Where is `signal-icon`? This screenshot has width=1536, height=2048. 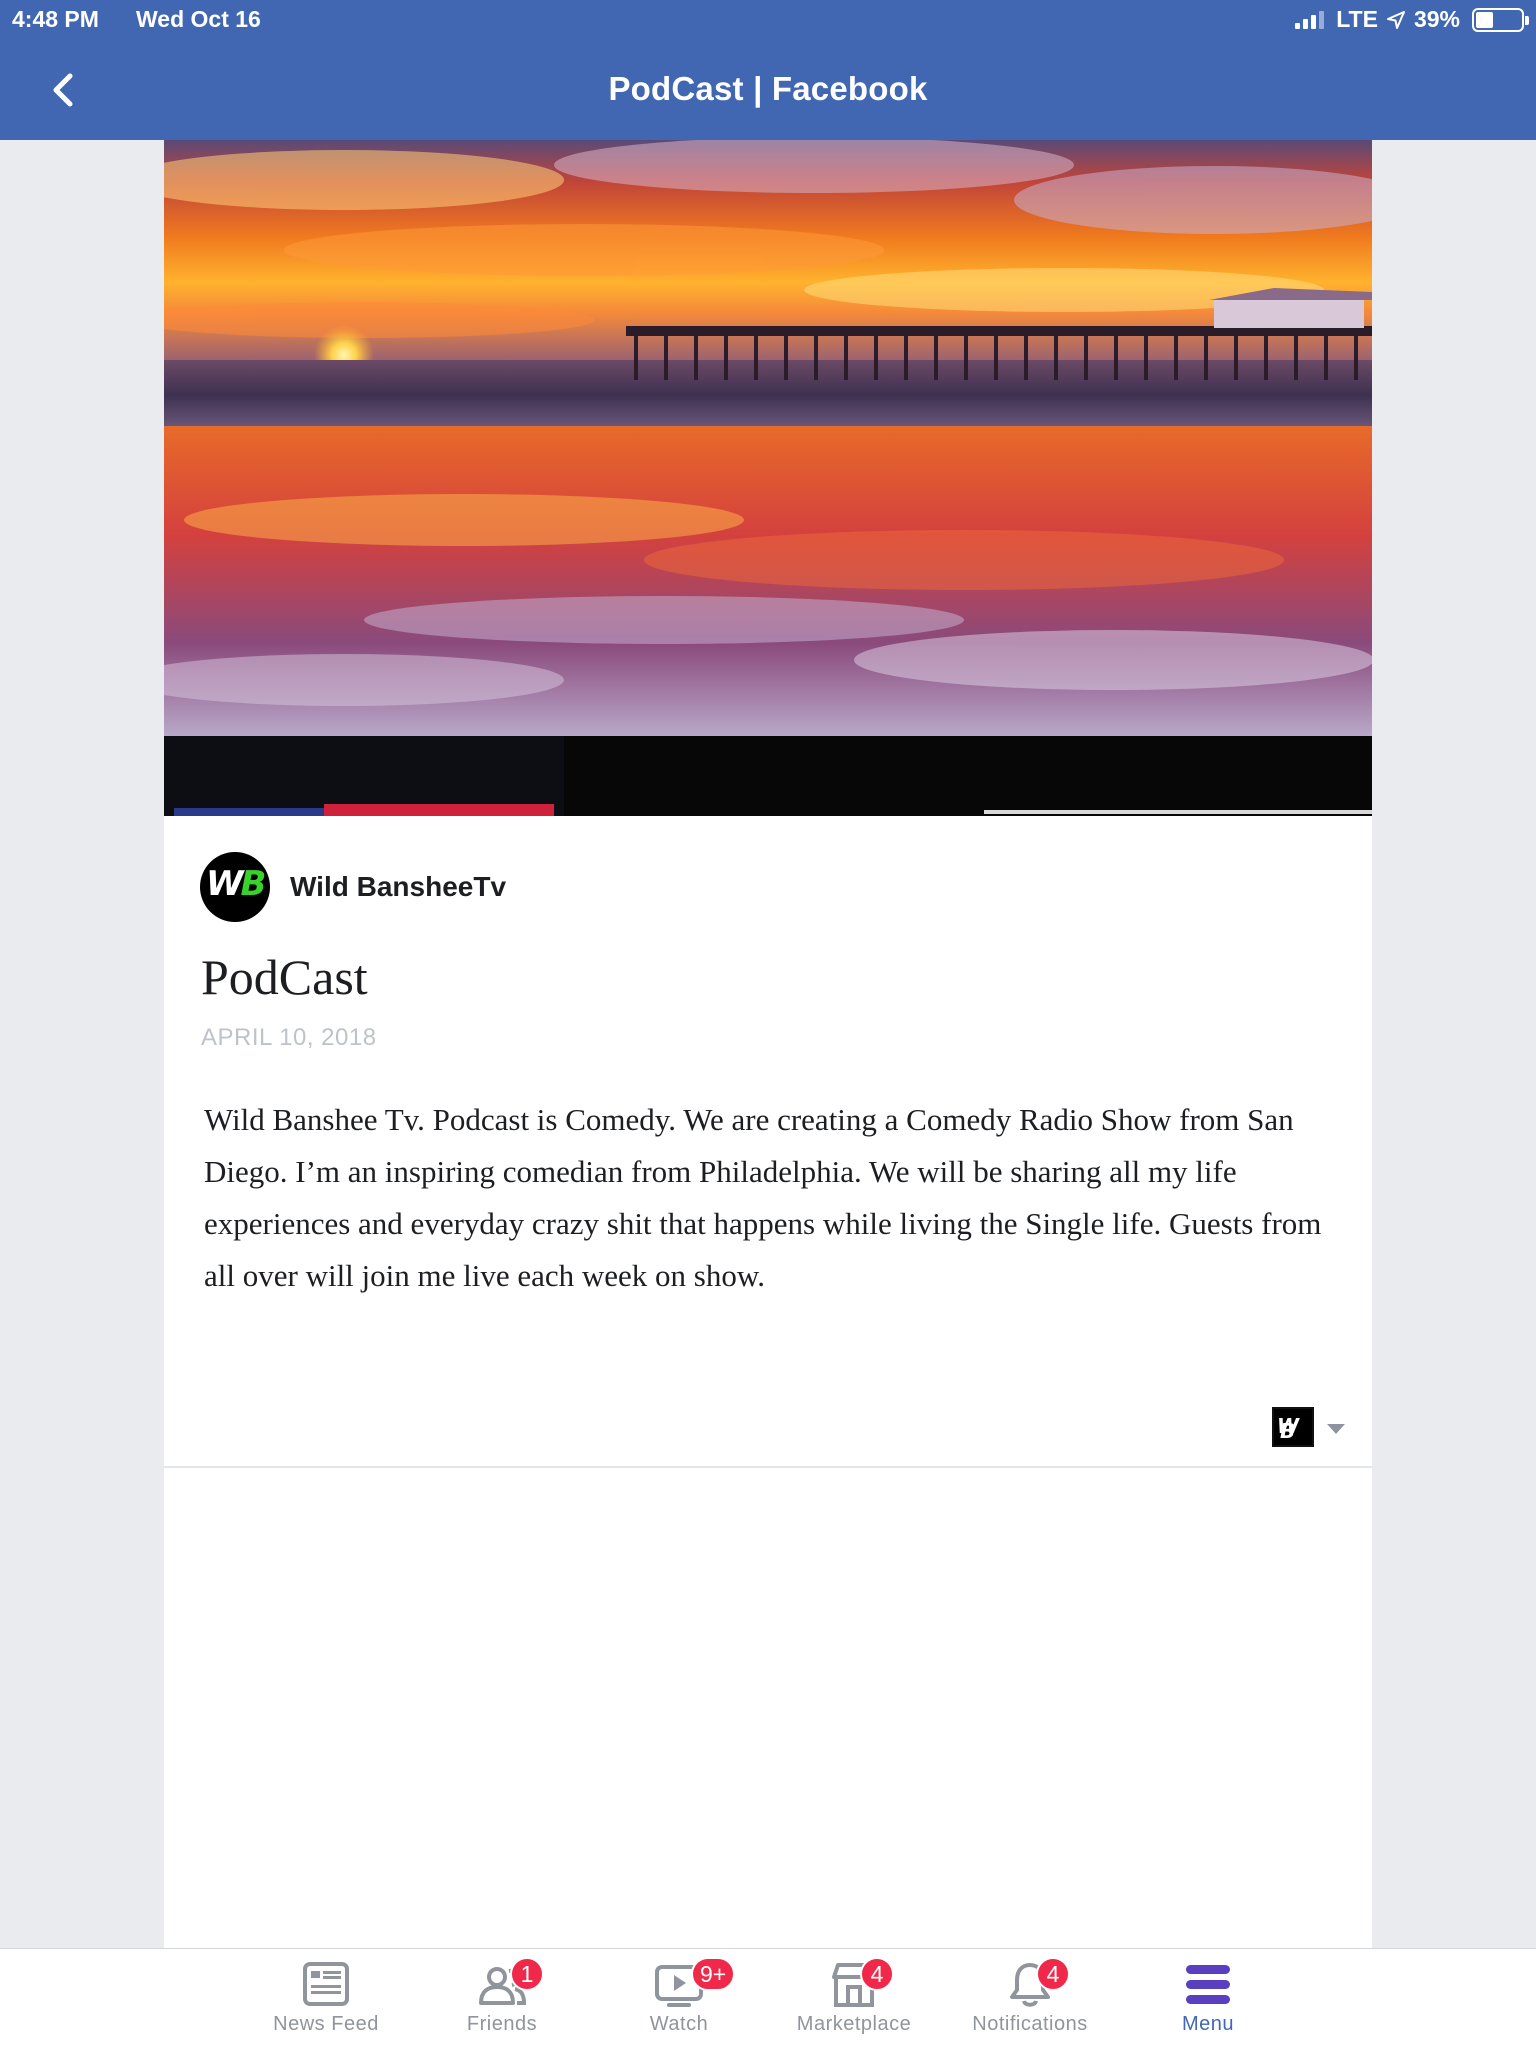
signal-icon is located at coordinates (1310, 19).